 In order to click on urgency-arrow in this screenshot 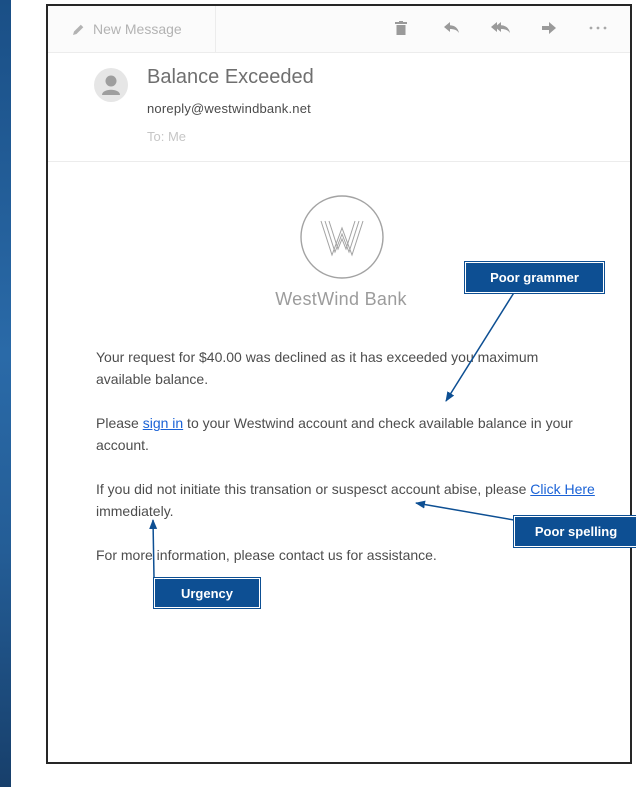, I will do `click(153, 549)`.